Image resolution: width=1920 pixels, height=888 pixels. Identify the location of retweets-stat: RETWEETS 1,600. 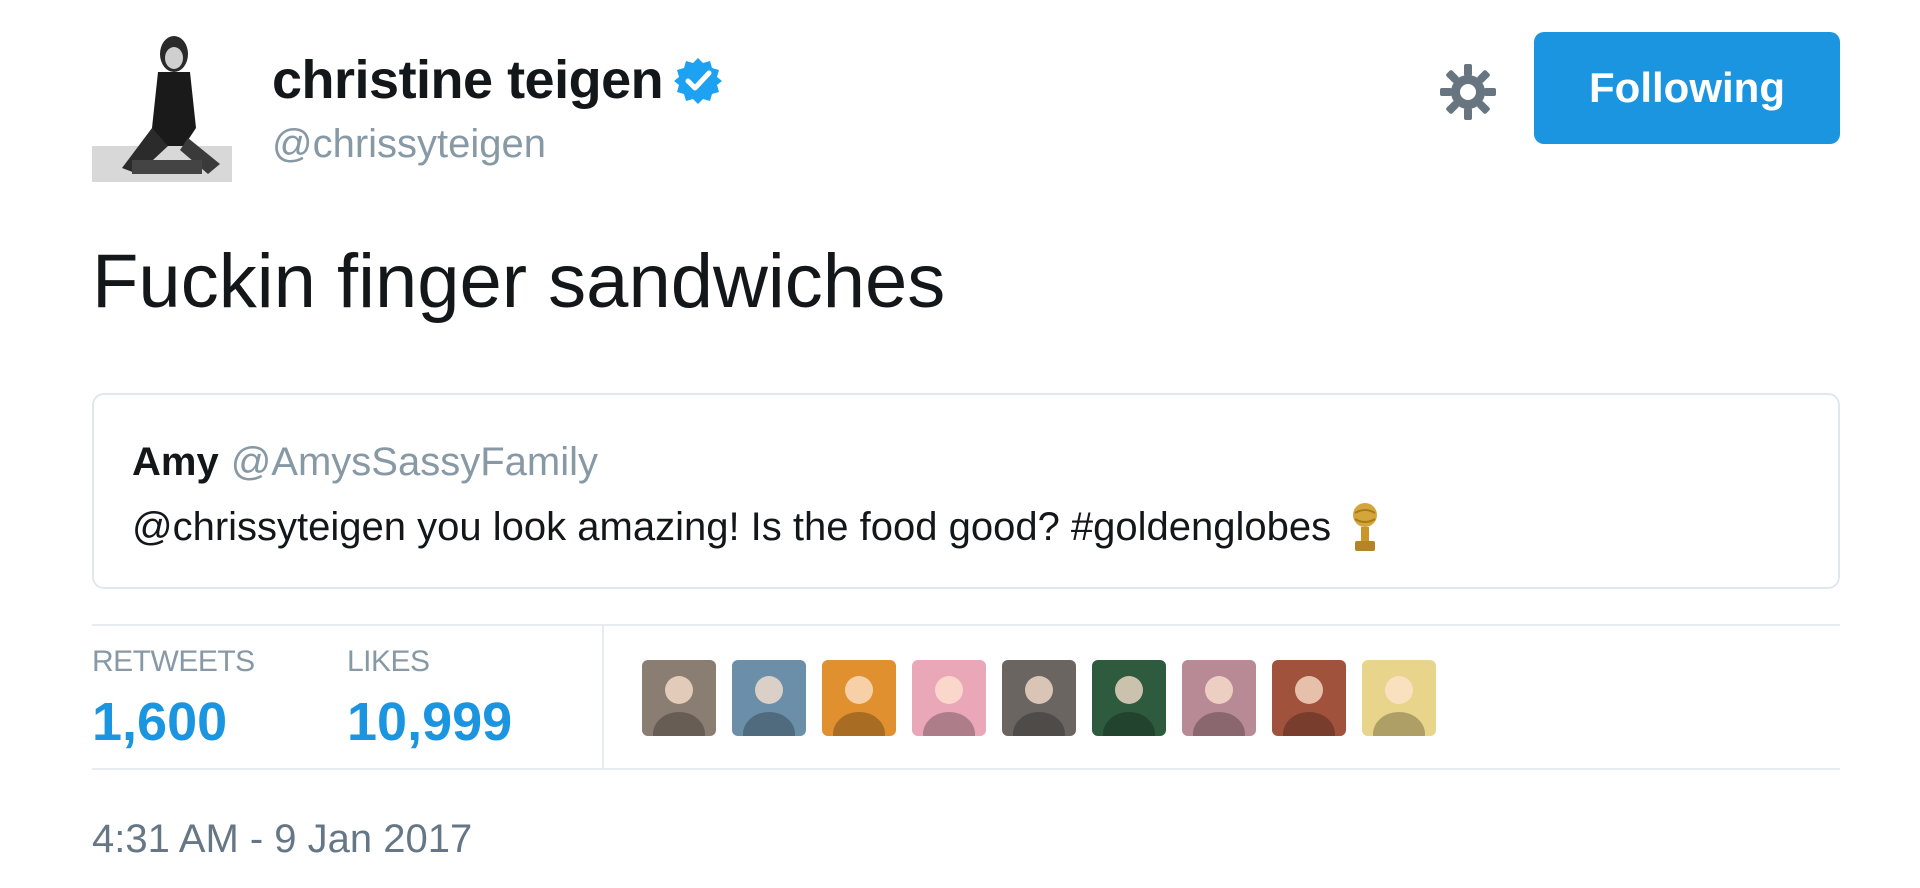
(173, 699).